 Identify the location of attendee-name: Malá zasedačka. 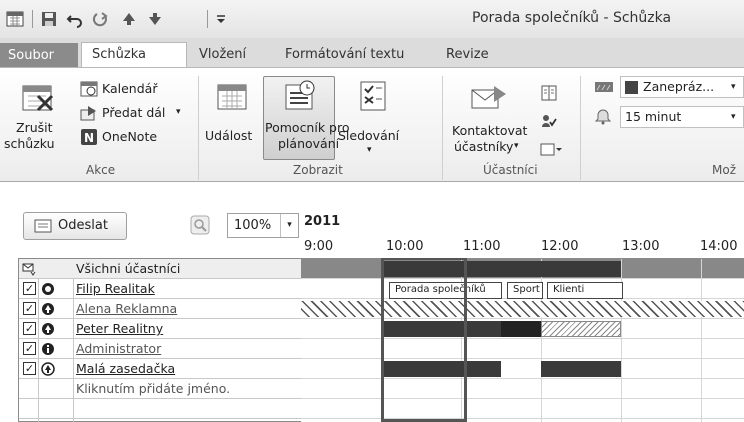
(125, 368).